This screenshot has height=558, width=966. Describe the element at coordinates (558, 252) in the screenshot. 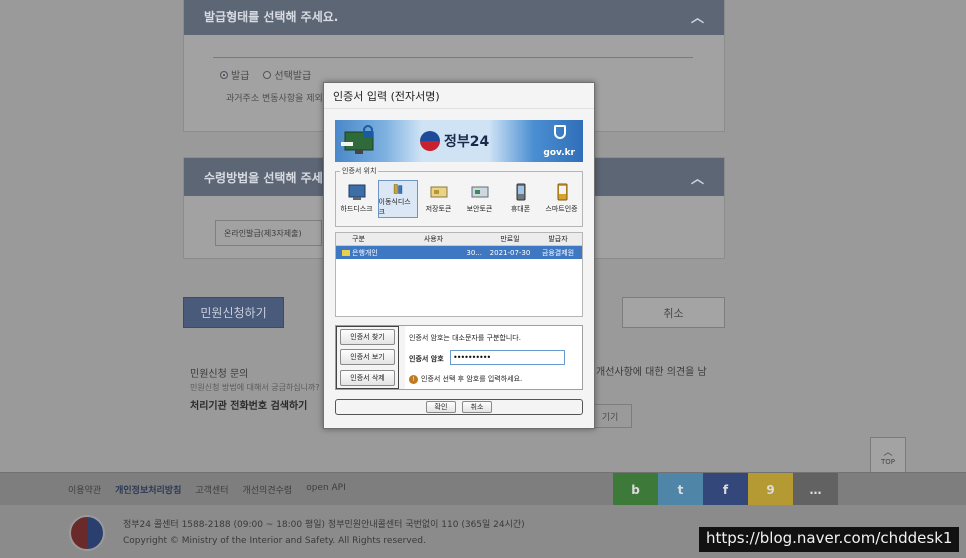

I see `cell-issuer: 금융결제원` at that location.